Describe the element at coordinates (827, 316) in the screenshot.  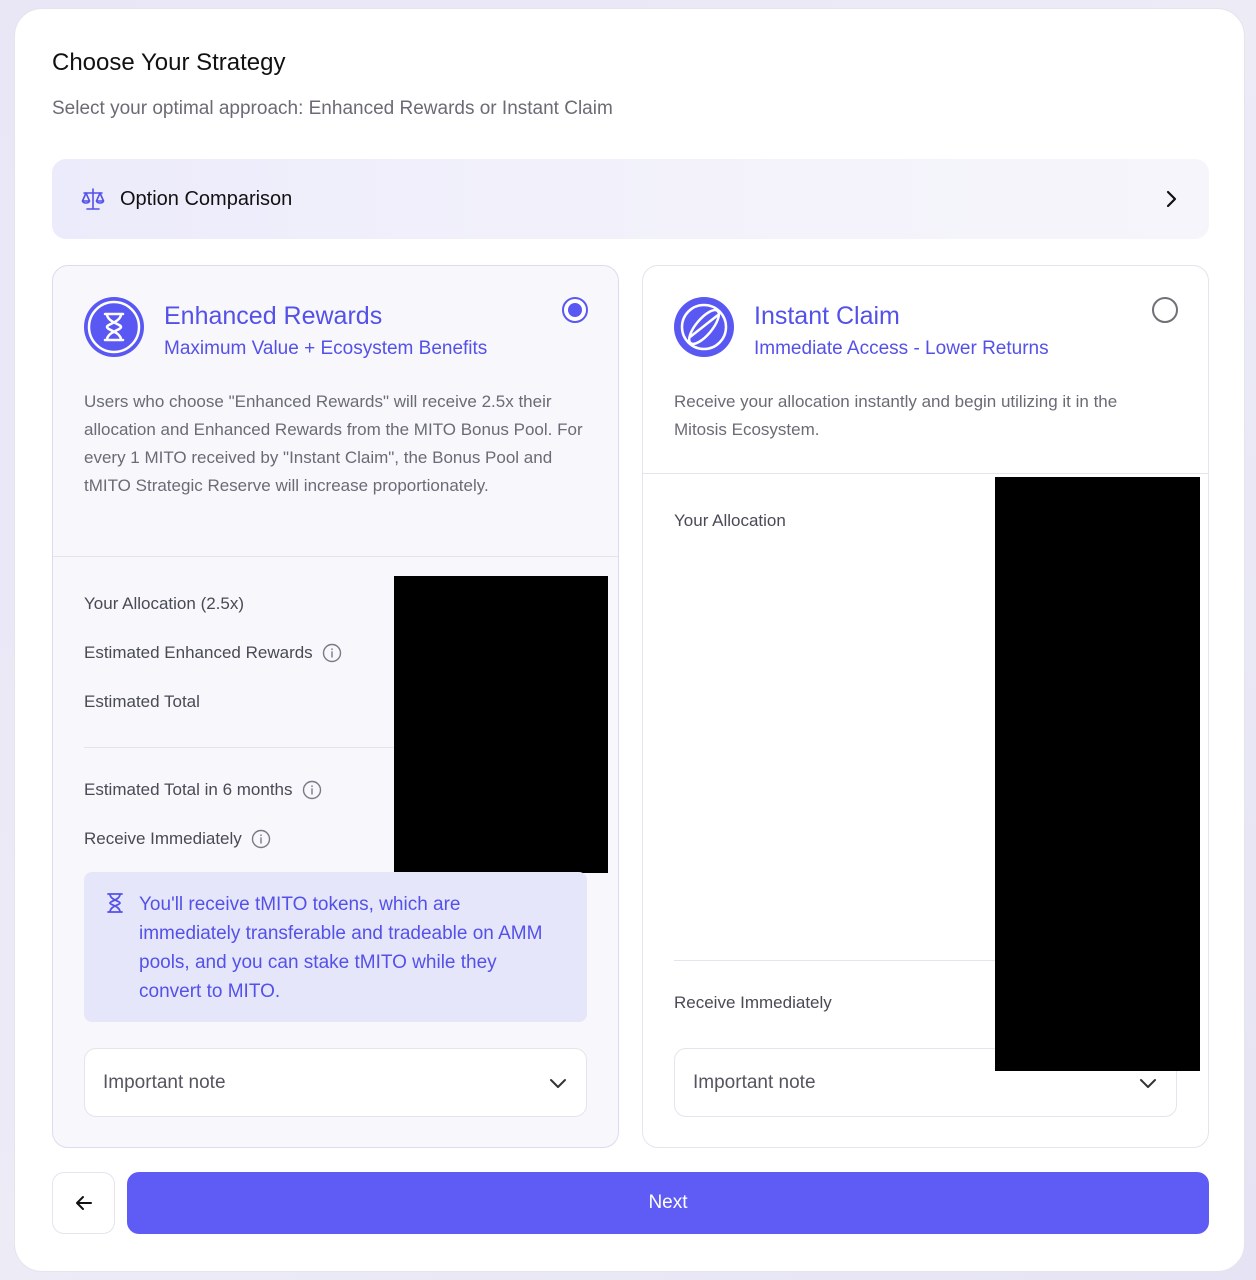
I see `instant-claim-title: Instant Claim` at that location.